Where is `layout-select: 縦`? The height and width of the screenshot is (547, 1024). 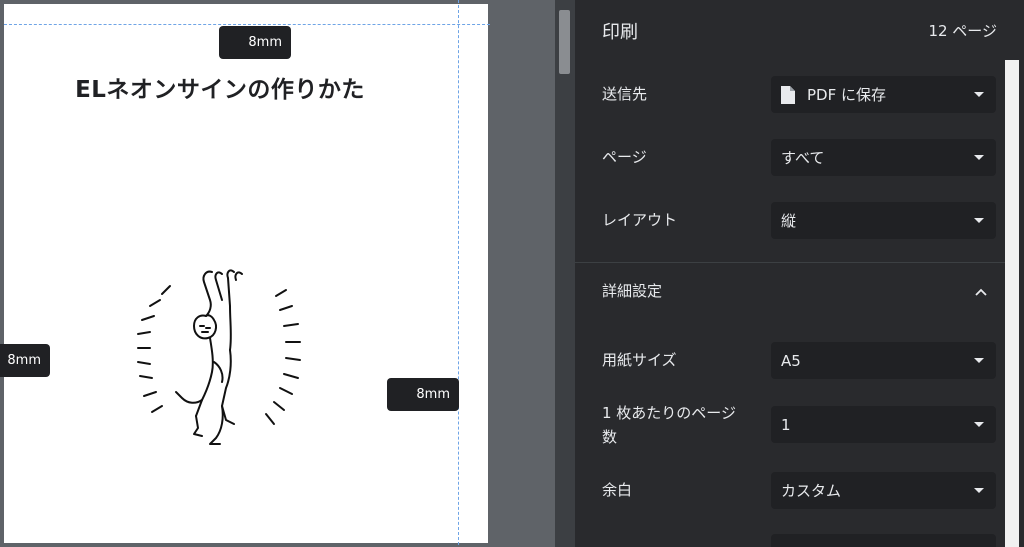 layout-select: 縦 is located at coordinates (883, 220).